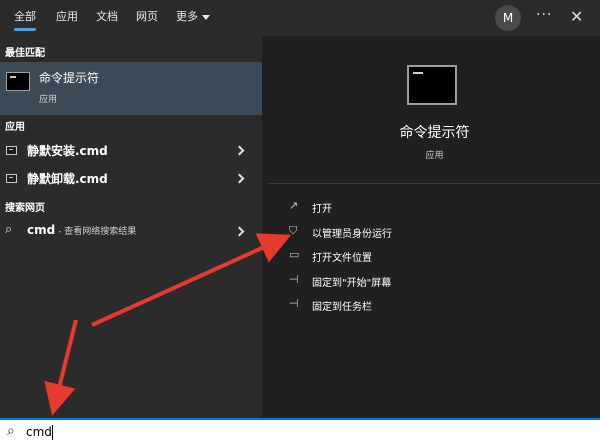  Describe the element at coordinates (67, 179) in the screenshot. I see `app-result-label: 静默卸载.cmd` at that location.